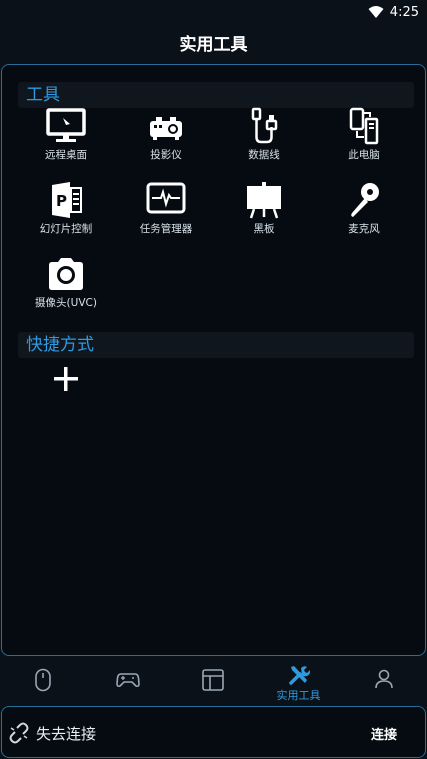 The height and width of the screenshot is (759, 427). What do you see at coordinates (384, 733) in the screenshot?
I see `connect-button: 连接` at bounding box center [384, 733].